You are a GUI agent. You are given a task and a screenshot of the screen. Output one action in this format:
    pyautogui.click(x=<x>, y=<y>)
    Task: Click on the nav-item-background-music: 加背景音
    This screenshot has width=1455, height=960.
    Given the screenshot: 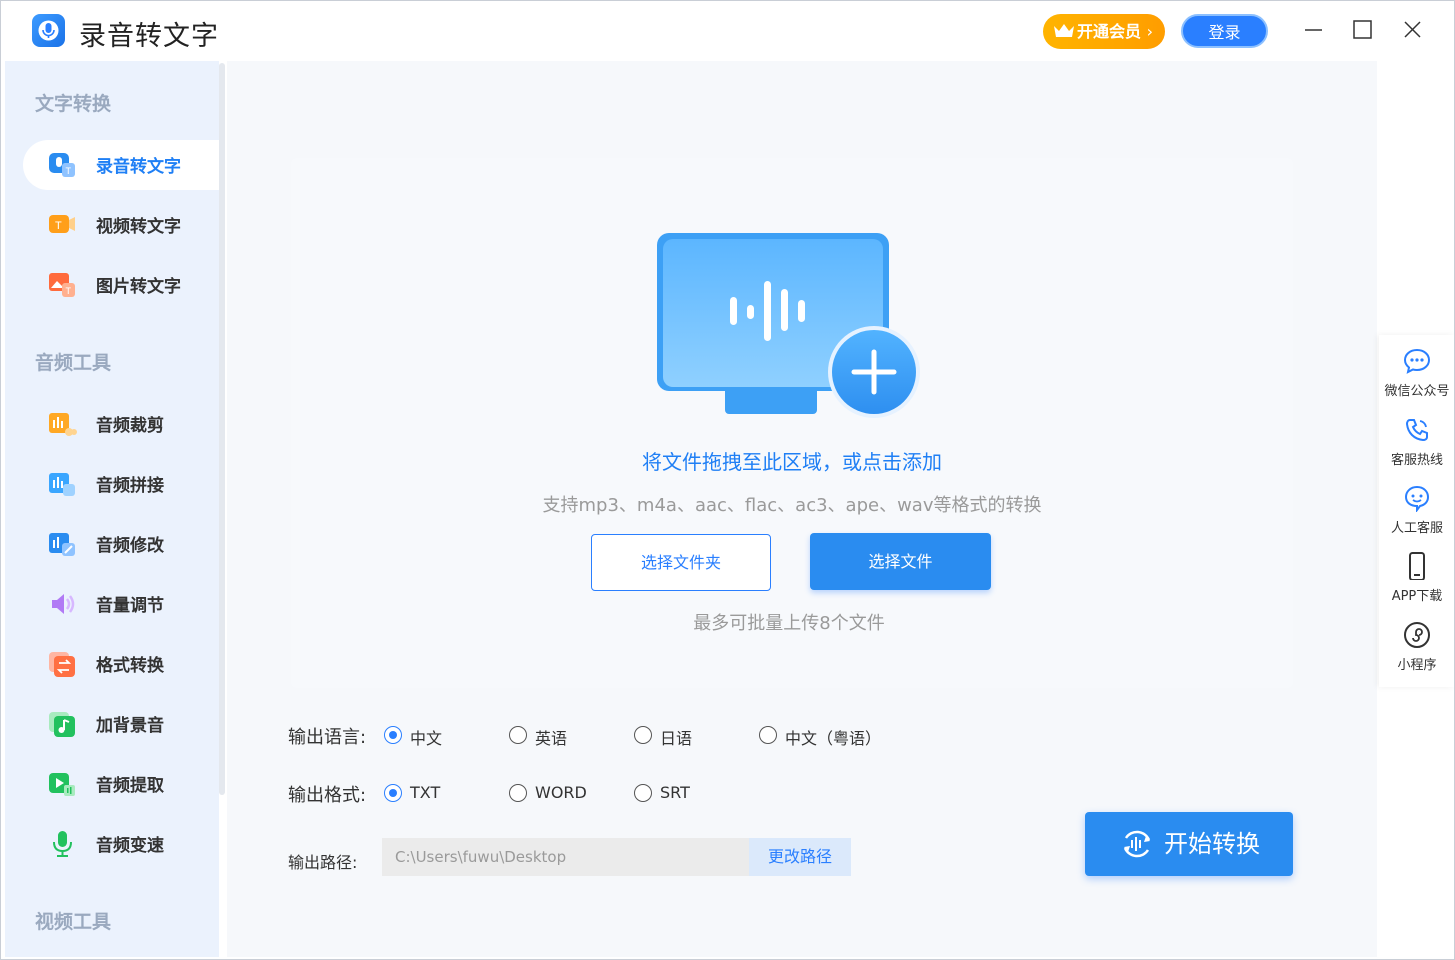 What is the action you would take?
    pyautogui.click(x=121, y=724)
    